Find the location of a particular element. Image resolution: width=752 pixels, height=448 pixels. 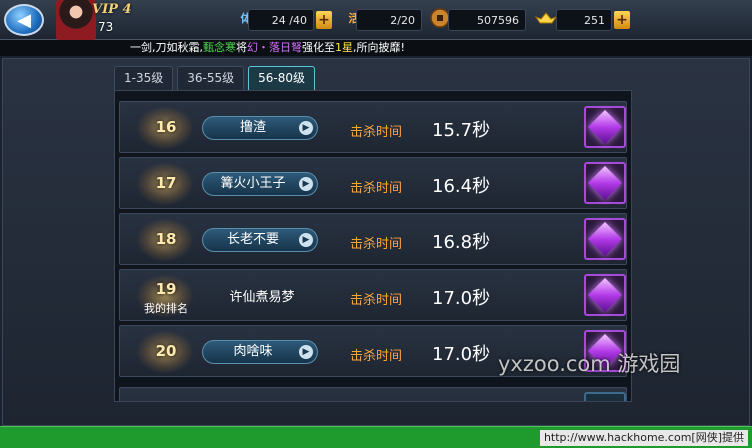

player-name-button: 长老不要 ▶ is located at coordinates (260, 240).